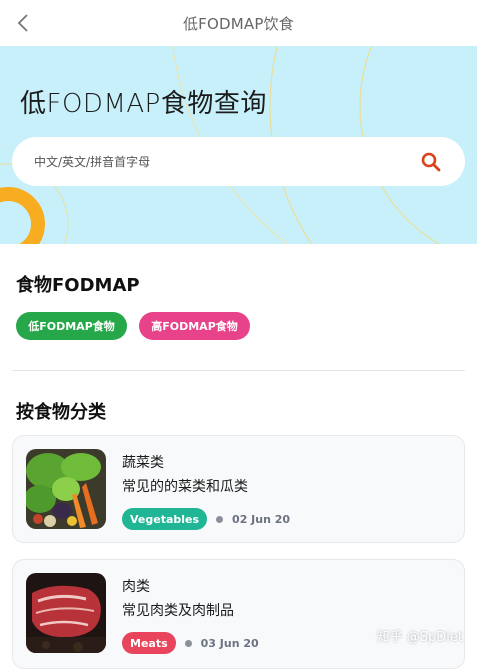 The width and height of the screenshot is (477, 669). I want to click on card-date: 02 Jun 20, so click(261, 519).